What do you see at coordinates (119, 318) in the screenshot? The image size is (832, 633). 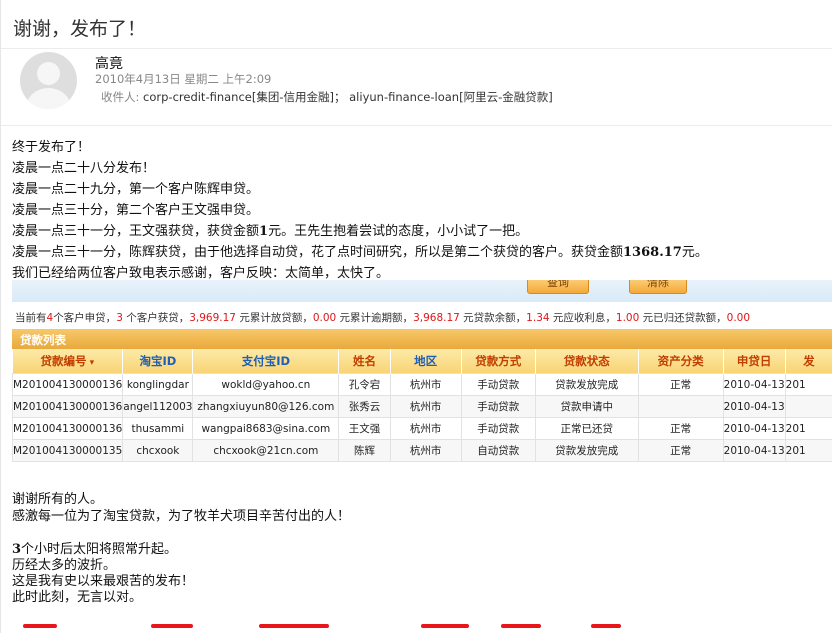 I see `summary-number: 3` at bounding box center [119, 318].